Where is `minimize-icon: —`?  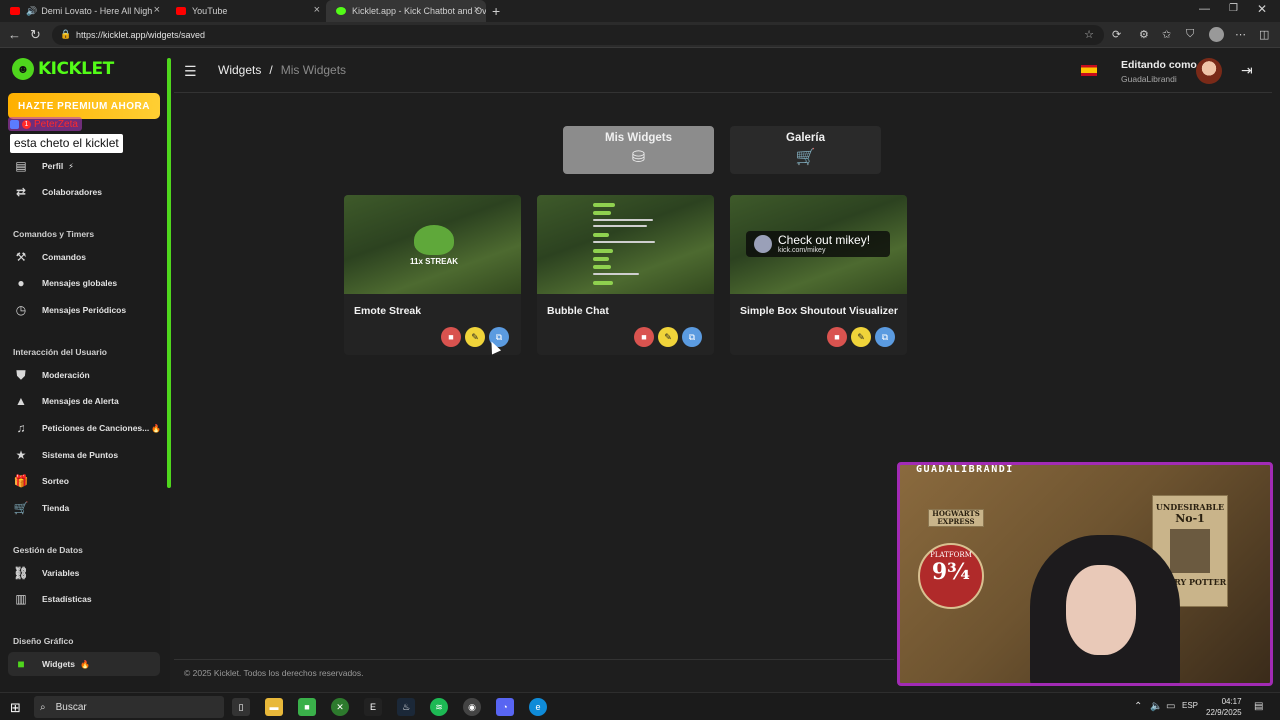 minimize-icon: — is located at coordinates (1204, 9).